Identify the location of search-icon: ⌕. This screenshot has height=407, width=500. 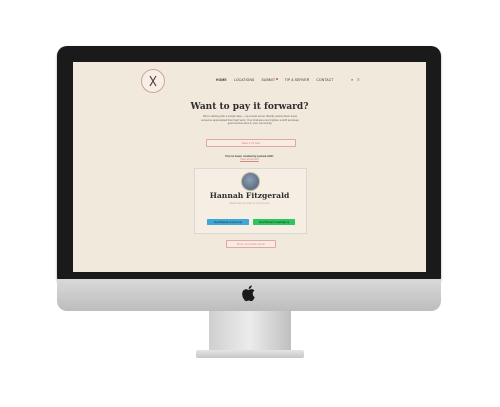
(352, 79).